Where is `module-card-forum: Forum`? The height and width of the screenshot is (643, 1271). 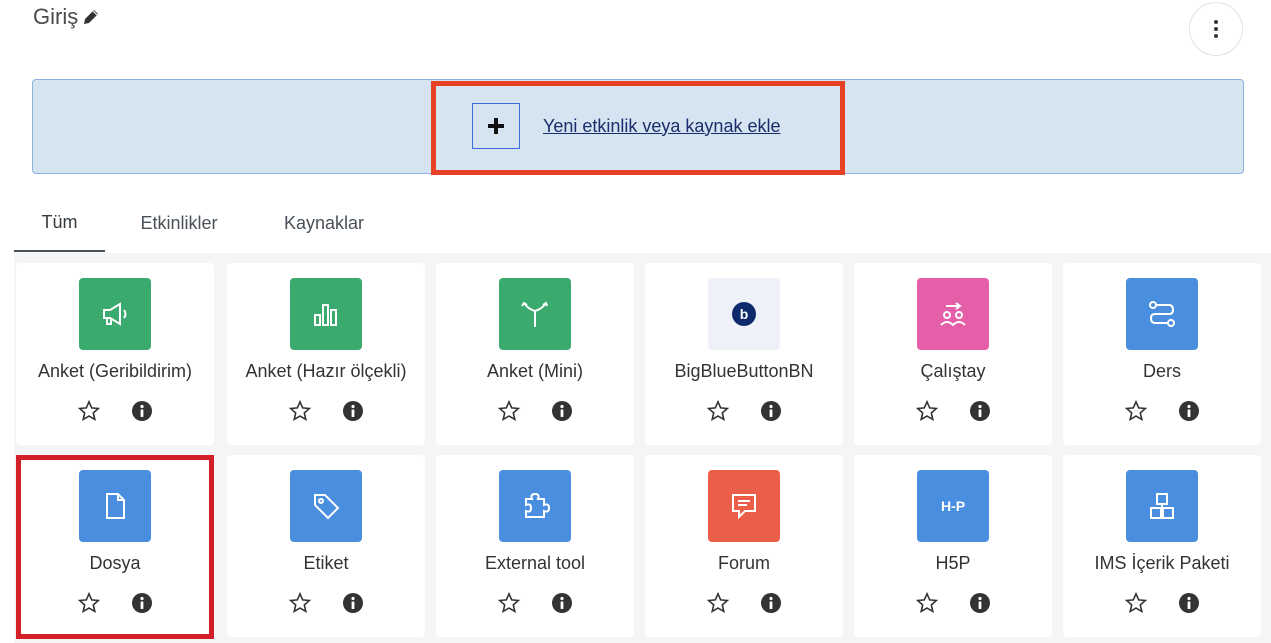 module-card-forum: Forum is located at coordinates (744, 546).